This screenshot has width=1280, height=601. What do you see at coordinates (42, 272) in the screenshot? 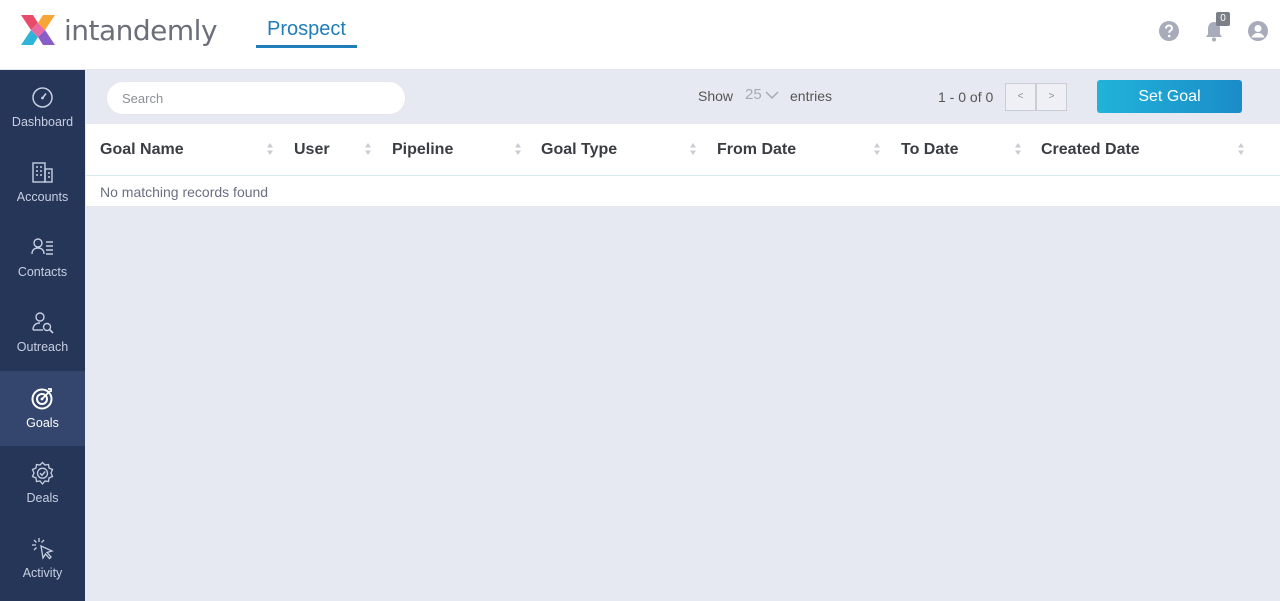
I see `sidebar-item-label: Contacts` at bounding box center [42, 272].